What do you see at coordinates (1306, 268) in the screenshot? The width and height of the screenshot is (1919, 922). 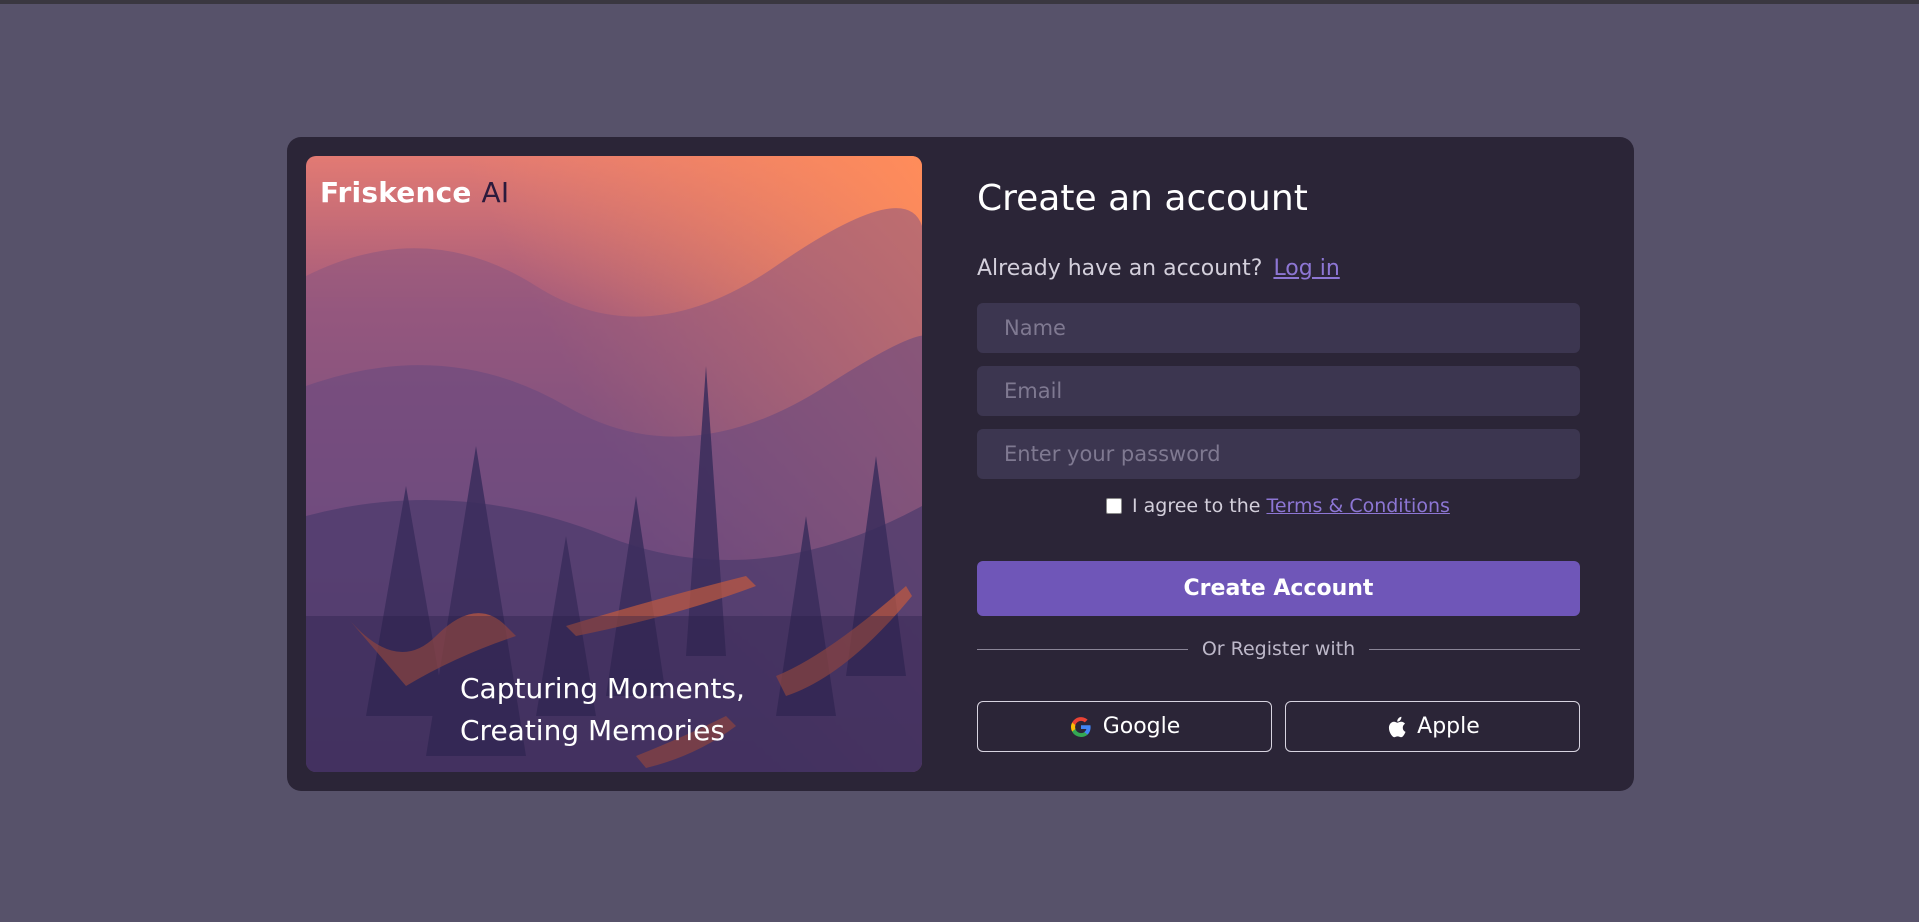 I see `login-link: Log in` at bounding box center [1306, 268].